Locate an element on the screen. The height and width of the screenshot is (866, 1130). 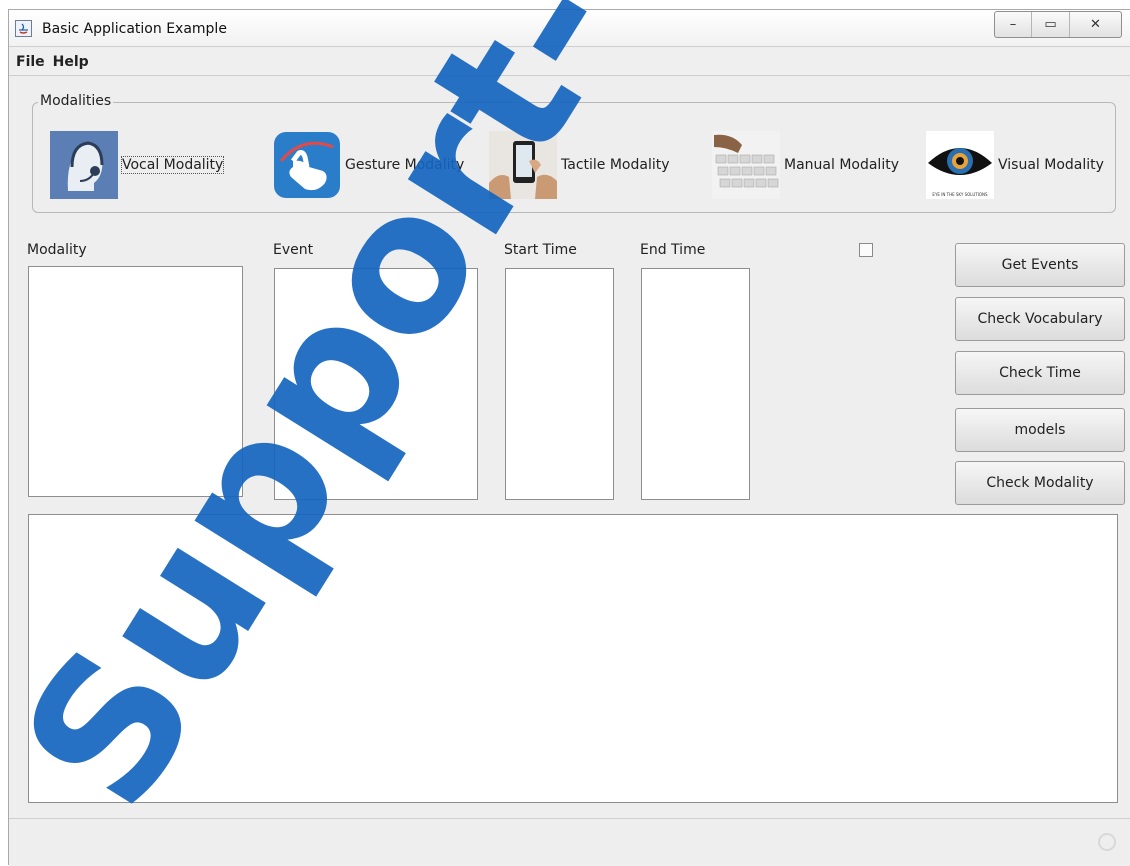
check-time-button: Check Time is located at coordinates (1040, 373).